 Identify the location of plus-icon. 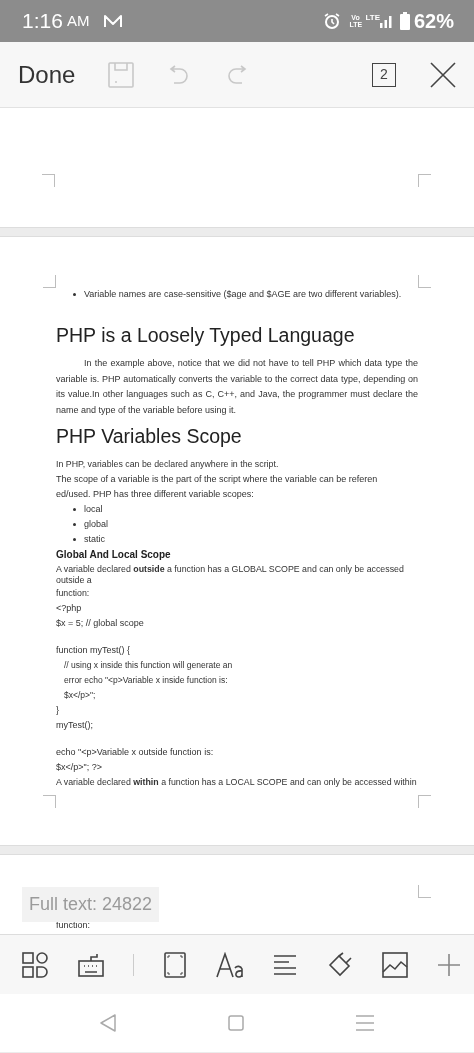
(449, 964).